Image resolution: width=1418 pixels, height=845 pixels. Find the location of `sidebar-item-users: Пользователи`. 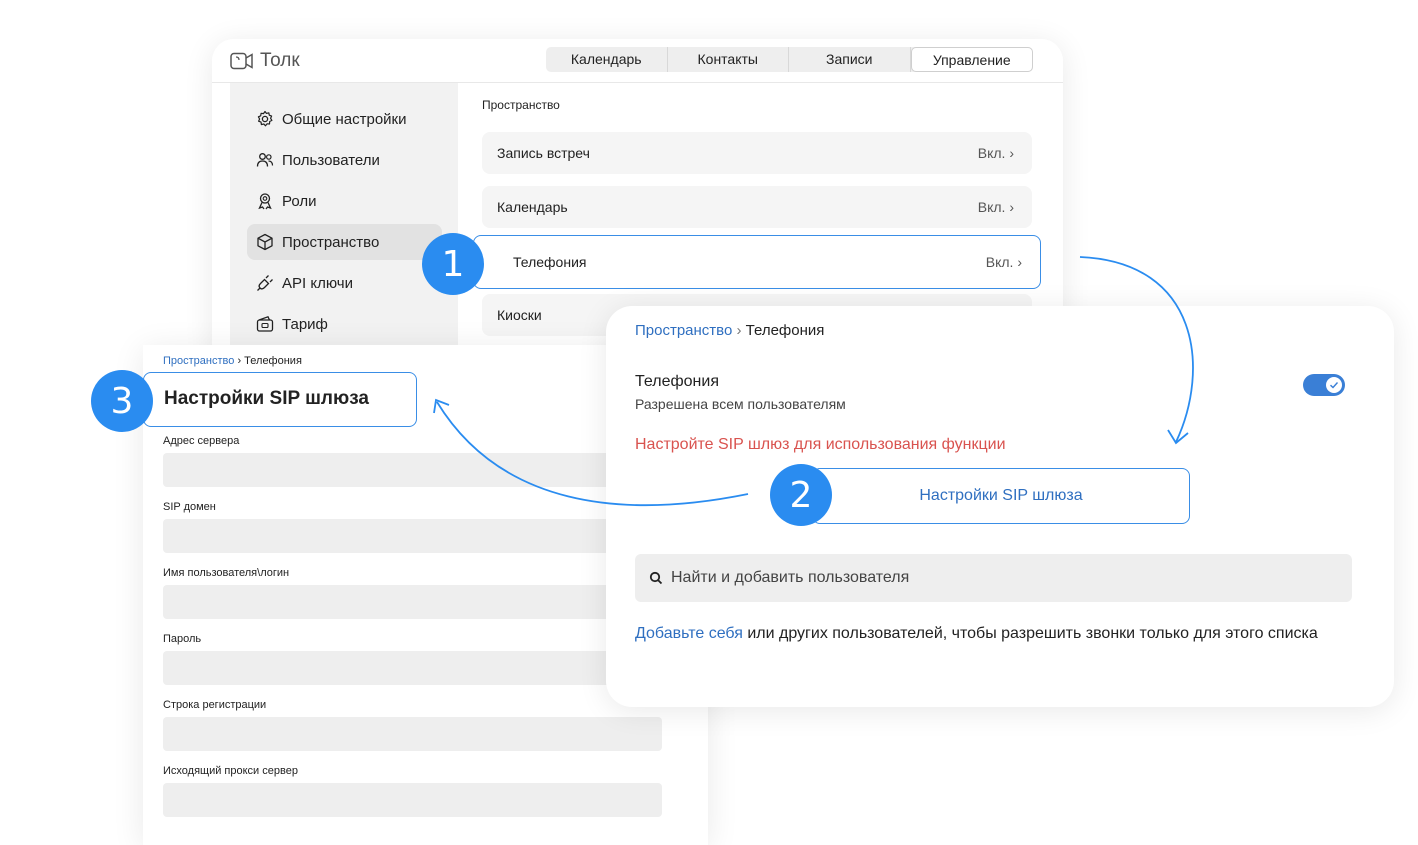

sidebar-item-users: Пользователи is located at coordinates (344, 160).